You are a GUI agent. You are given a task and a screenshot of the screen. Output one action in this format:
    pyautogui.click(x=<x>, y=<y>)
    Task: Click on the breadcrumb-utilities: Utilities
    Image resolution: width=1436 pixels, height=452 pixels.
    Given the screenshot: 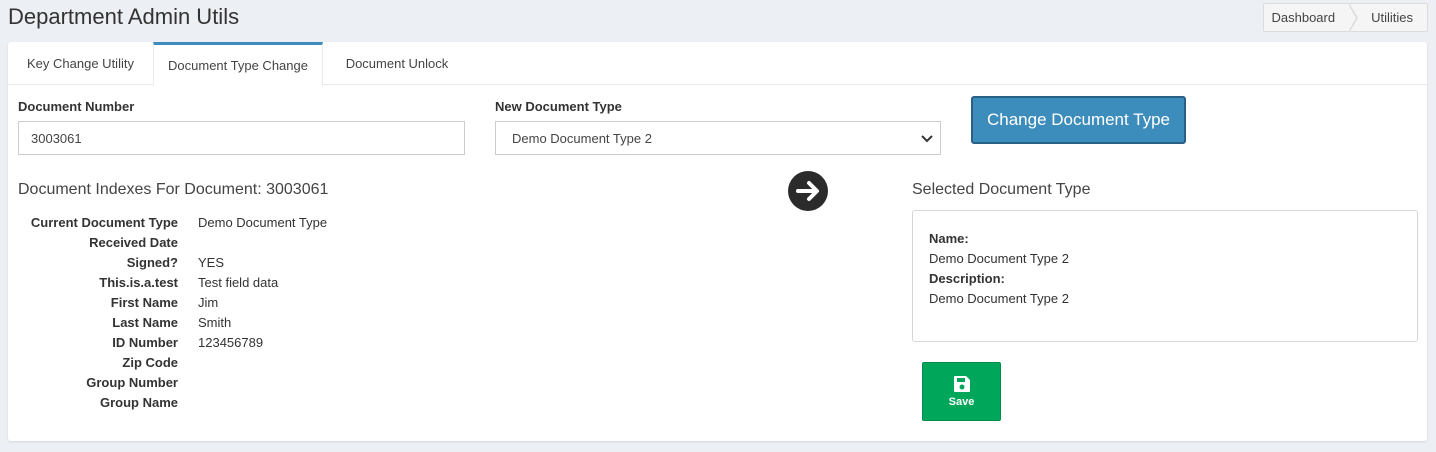 What is the action you would take?
    pyautogui.click(x=1388, y=17)
    